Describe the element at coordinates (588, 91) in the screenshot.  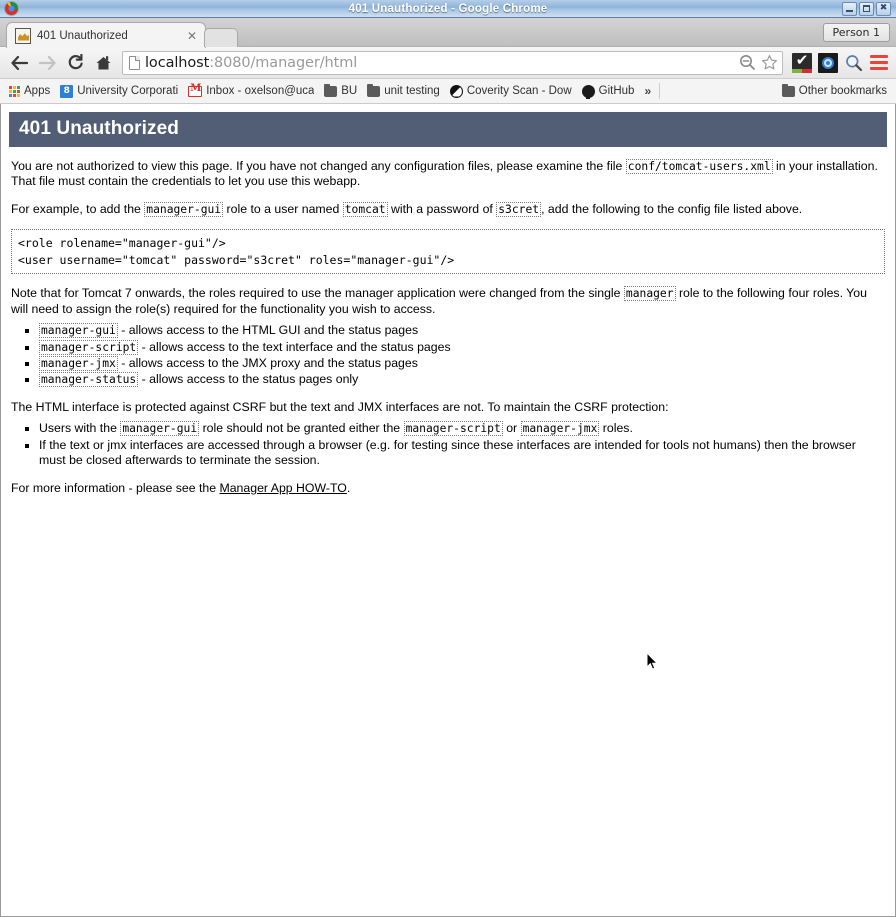
I see `github-icon` at that location.